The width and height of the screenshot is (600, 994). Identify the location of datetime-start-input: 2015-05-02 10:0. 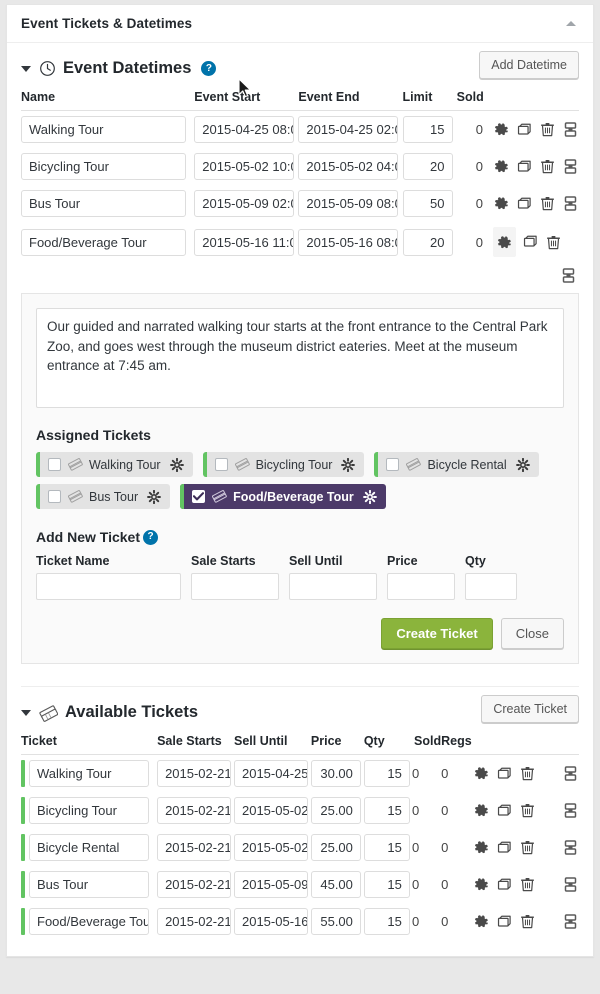
(244, 166).